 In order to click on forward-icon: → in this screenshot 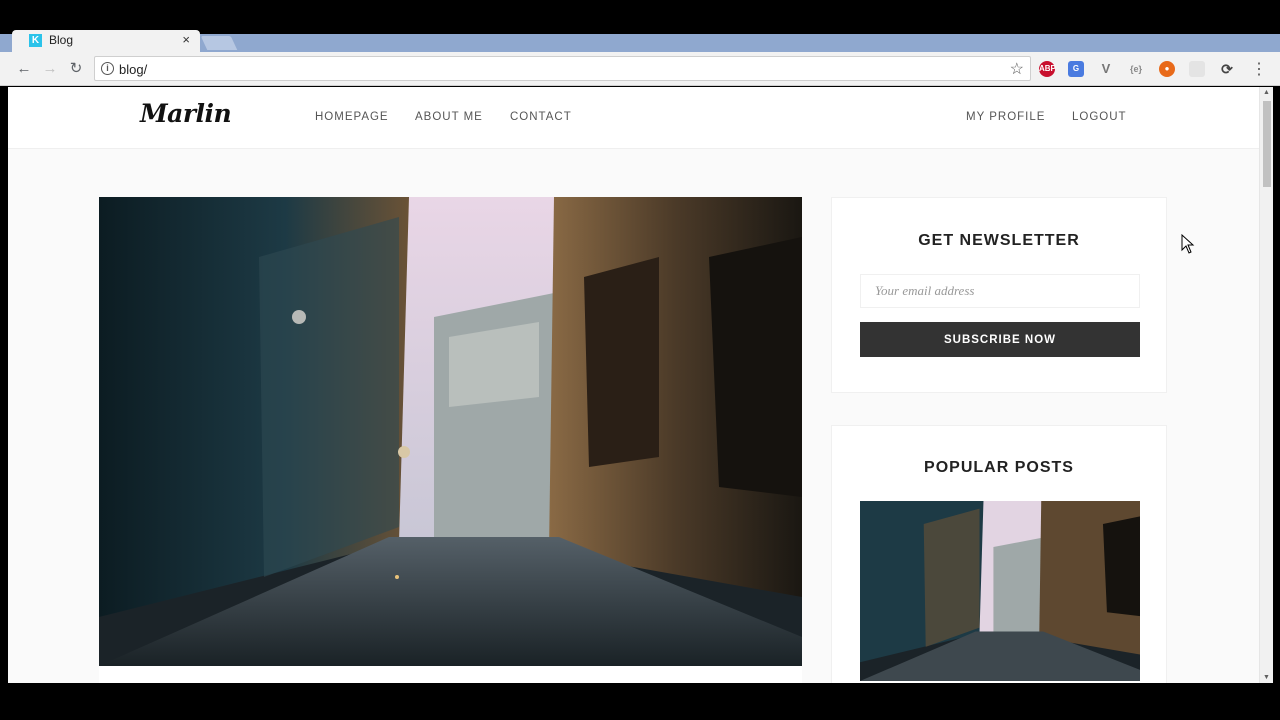, I will do `click(50, 69)`.